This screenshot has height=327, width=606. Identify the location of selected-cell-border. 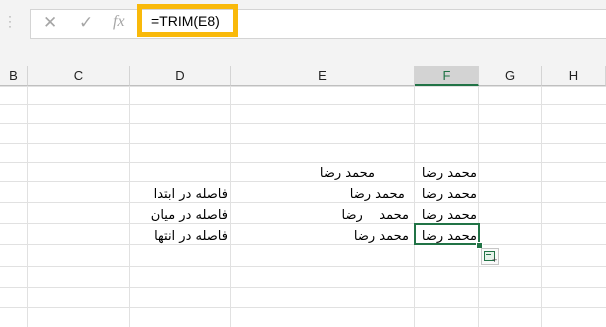
(447, 234).